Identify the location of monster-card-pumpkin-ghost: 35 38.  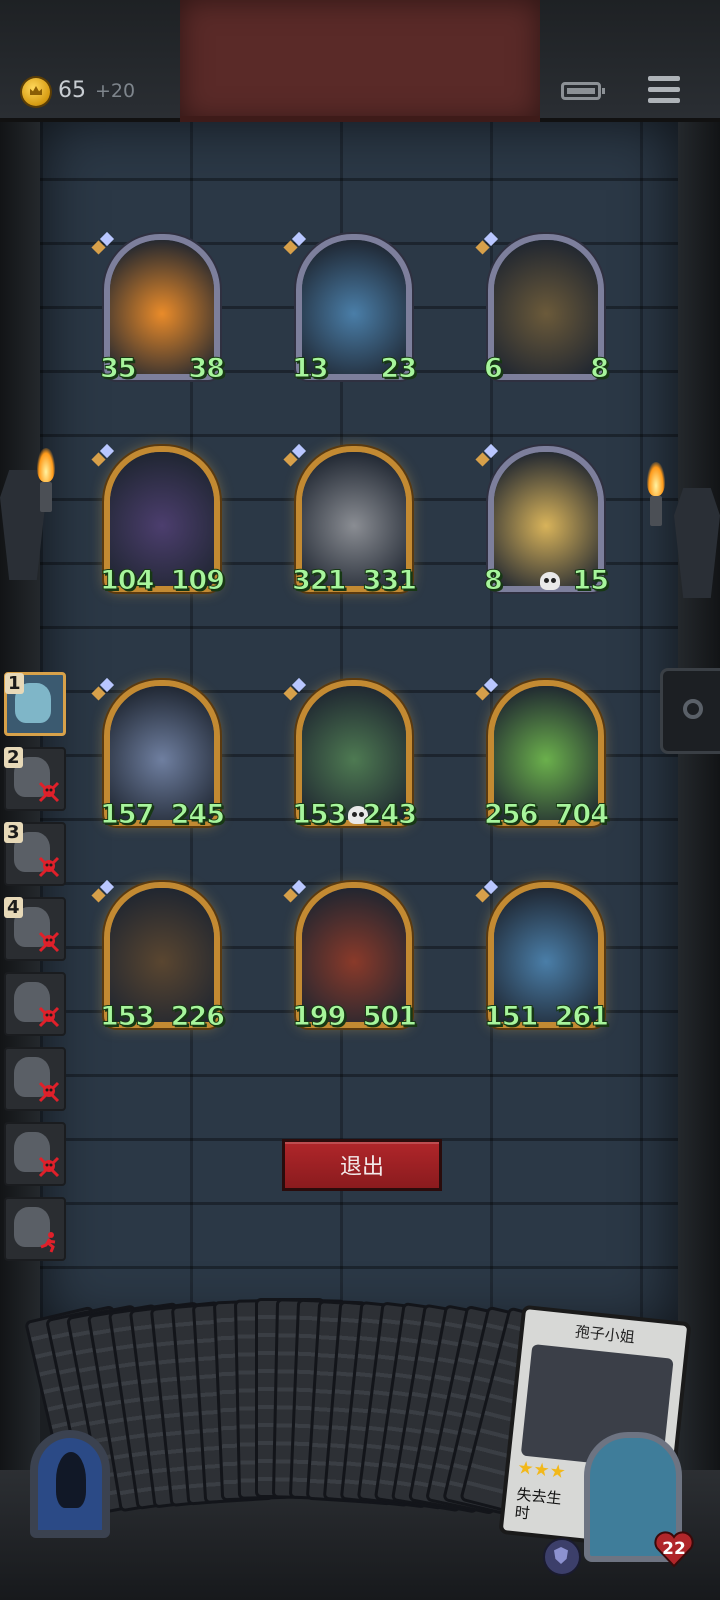
(162, 308).